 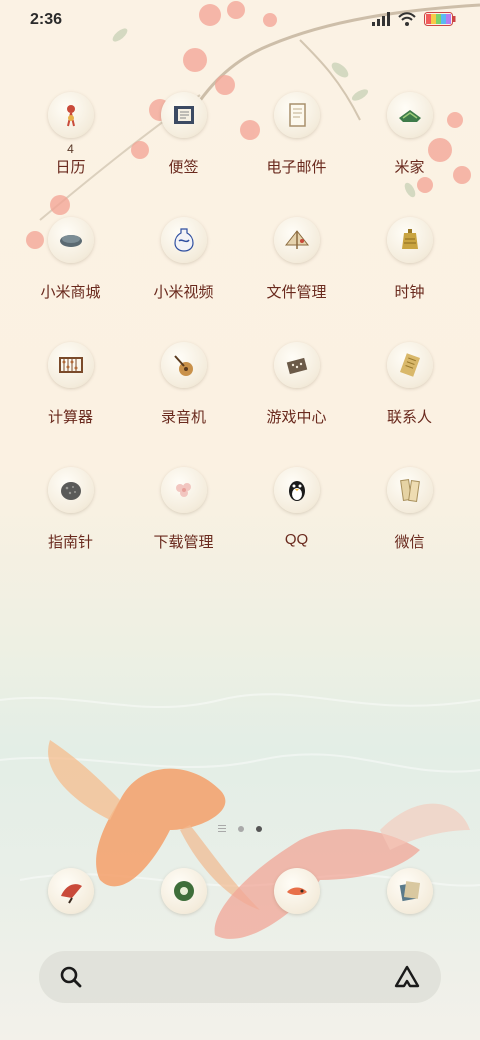 I want to click on calendar-icon, so click(x=71, y=115).